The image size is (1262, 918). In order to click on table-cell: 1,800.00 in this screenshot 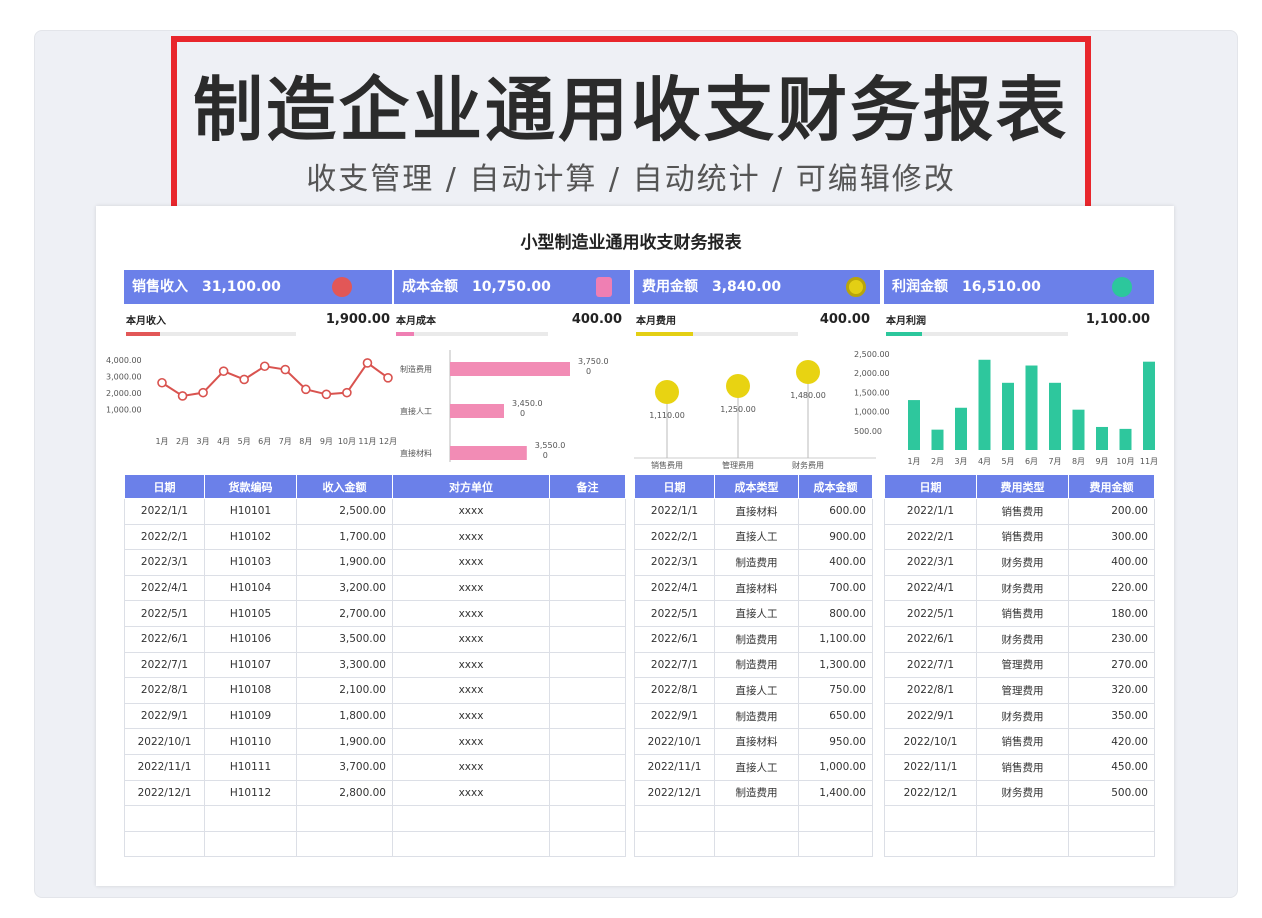, I will do `click(344, 716)`.